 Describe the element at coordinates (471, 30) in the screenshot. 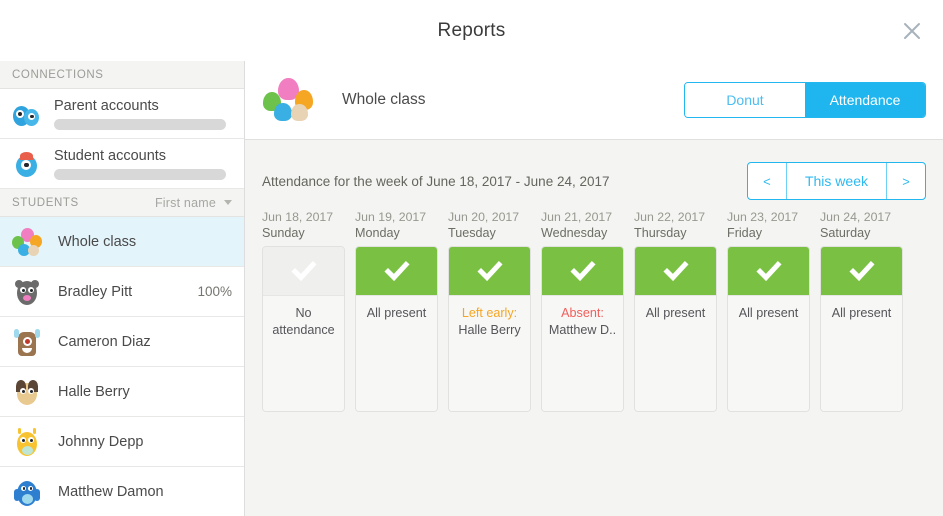

I see `dialog-titlebar: Reports` at that location.